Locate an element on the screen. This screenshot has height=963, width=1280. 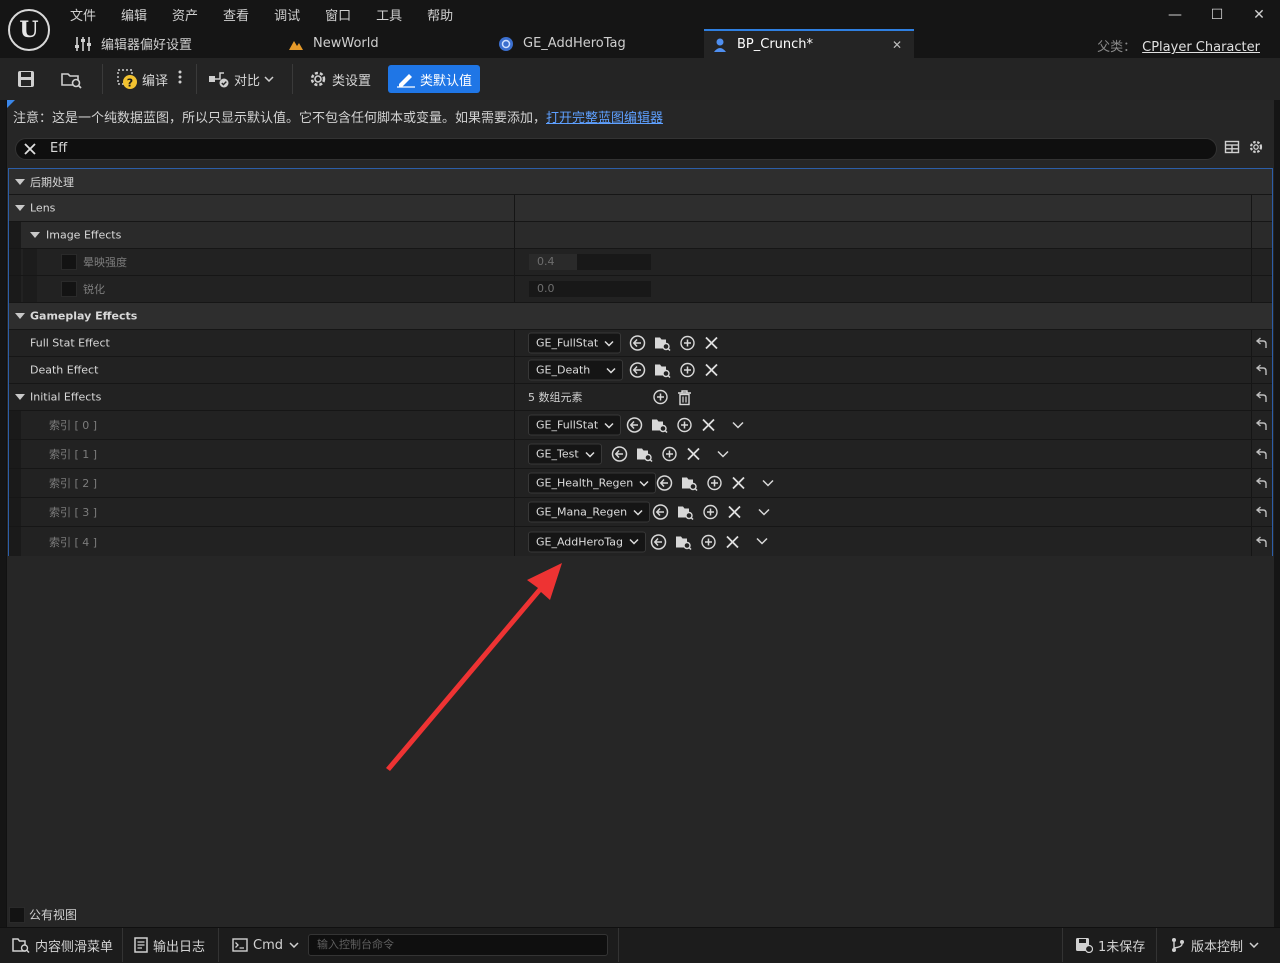
trash-icon is located at coordinates (684, 397).